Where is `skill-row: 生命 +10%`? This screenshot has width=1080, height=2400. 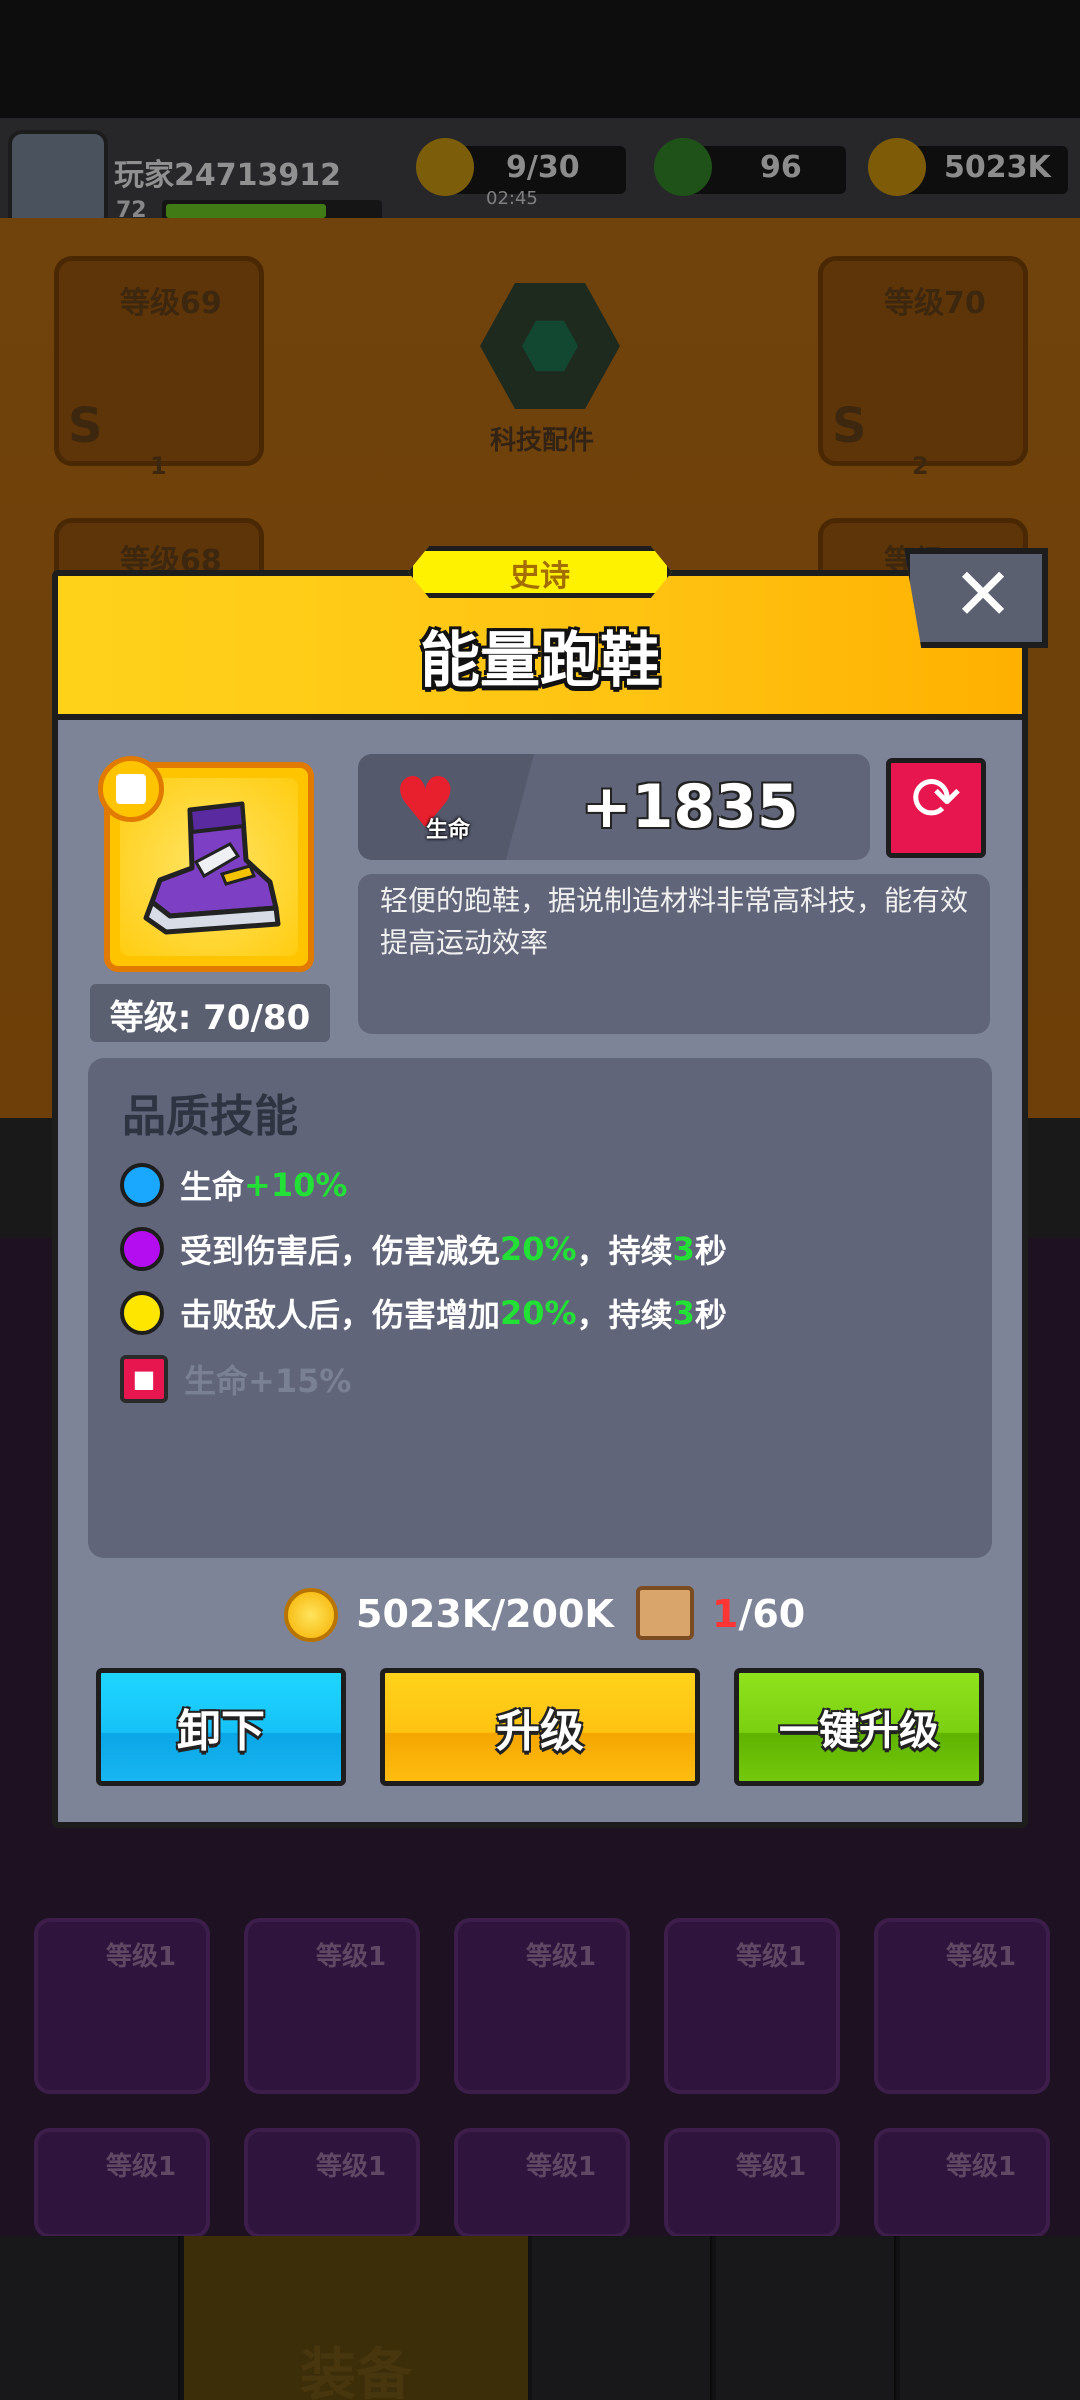
skill-row: 生命 +10% is located at coordinates (233, 1185).